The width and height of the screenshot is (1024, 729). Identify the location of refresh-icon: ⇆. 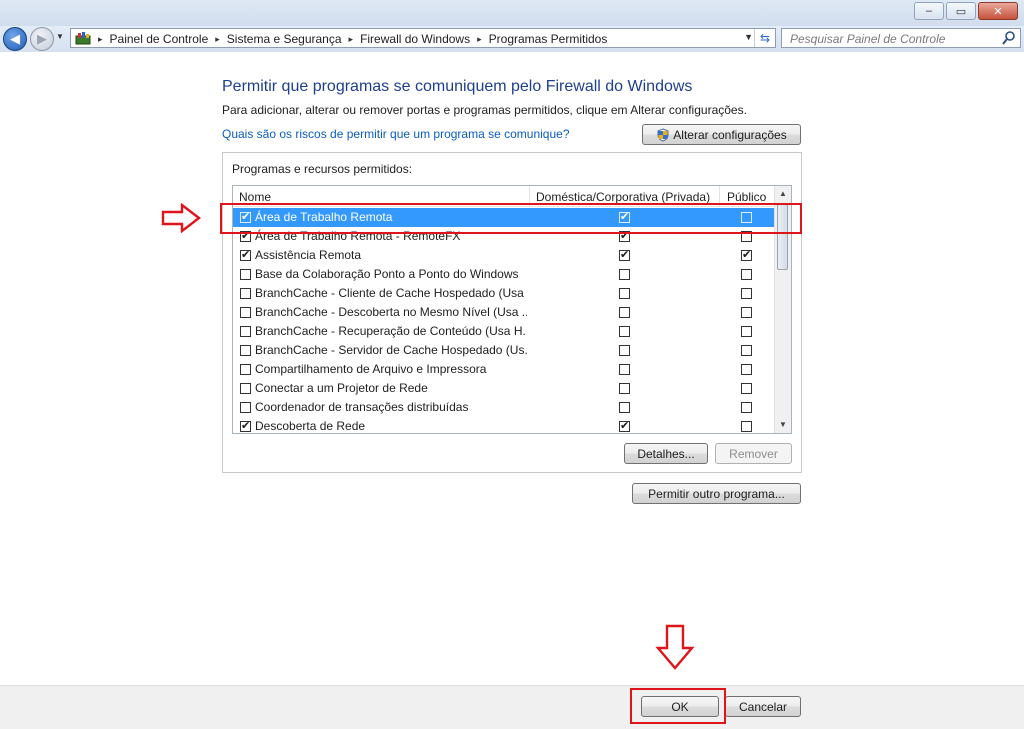
(765, 38).